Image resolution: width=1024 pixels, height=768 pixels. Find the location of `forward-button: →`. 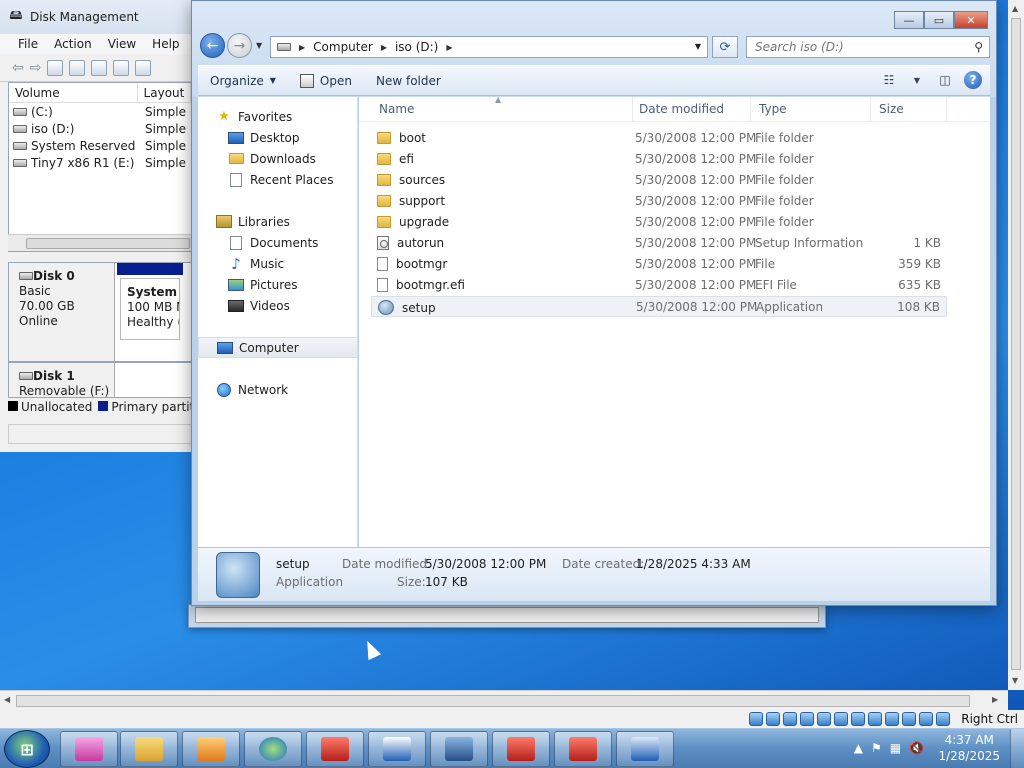

forward-button: → is located at coordinates (239, 45).